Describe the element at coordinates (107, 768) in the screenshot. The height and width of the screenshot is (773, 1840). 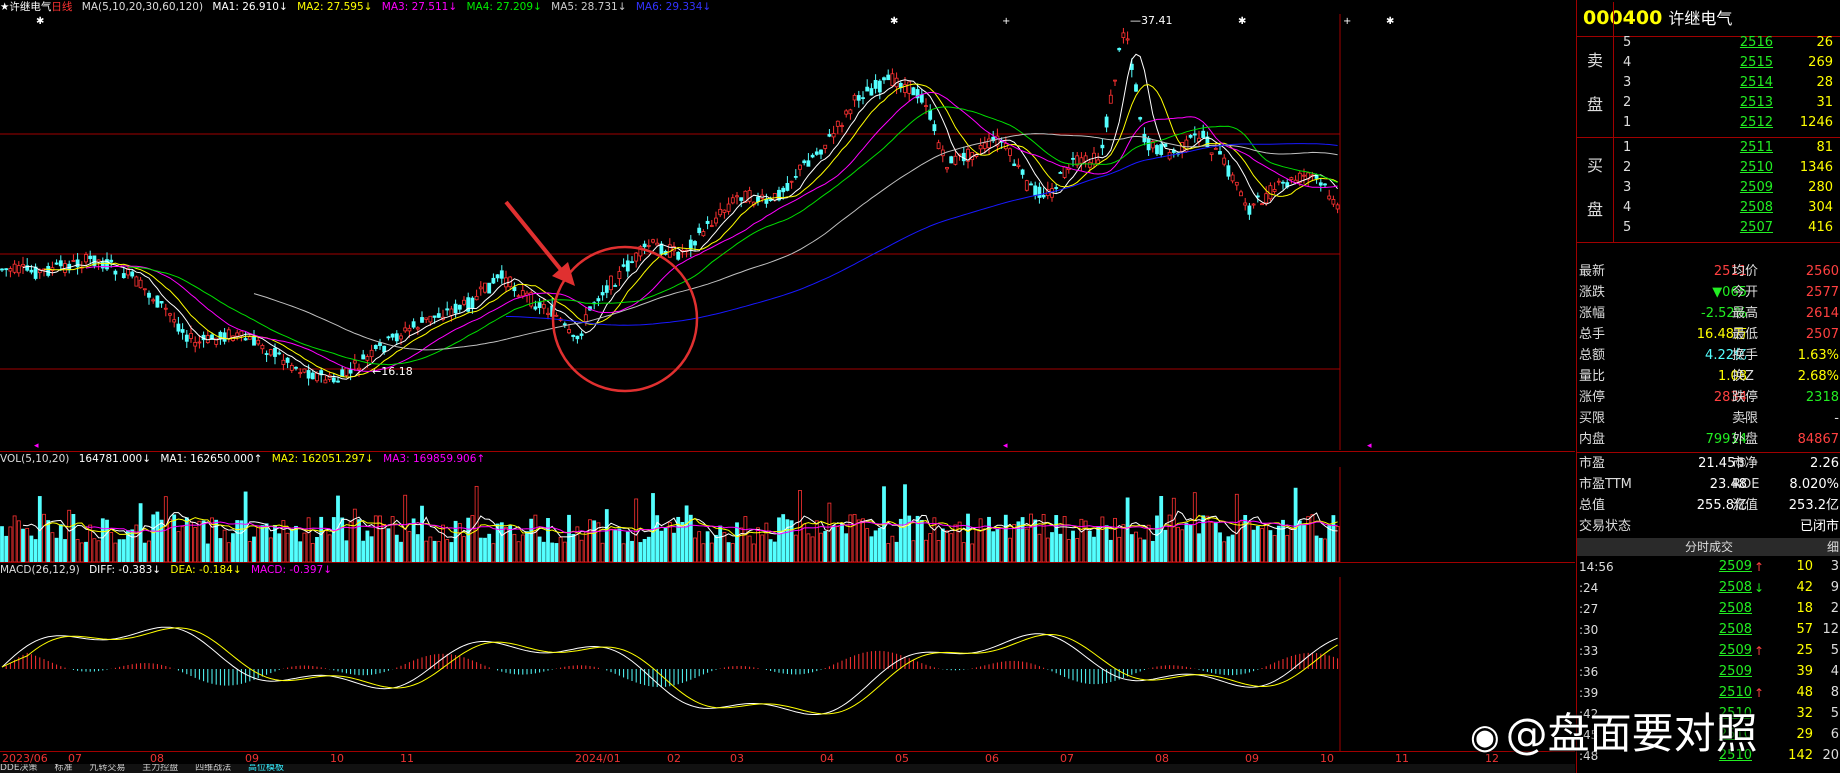
I see `tab-nine-turn: 九转交易` at that location.